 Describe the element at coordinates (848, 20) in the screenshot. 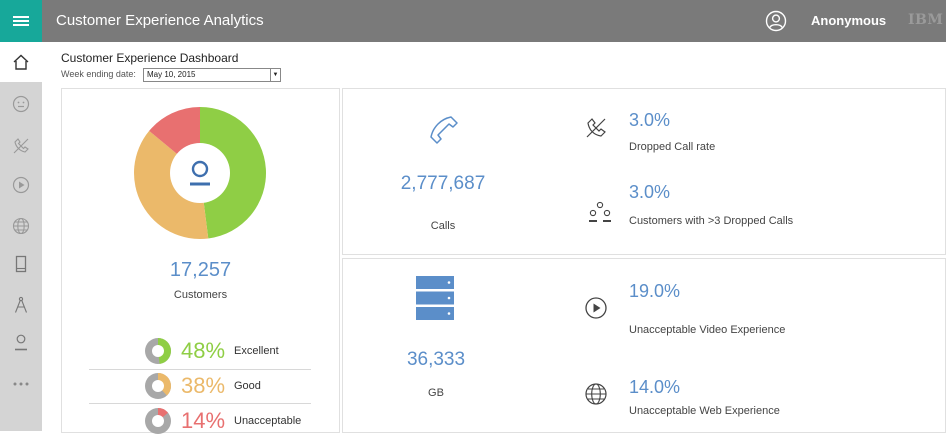

I see `user-name: Anonymous` at that location.